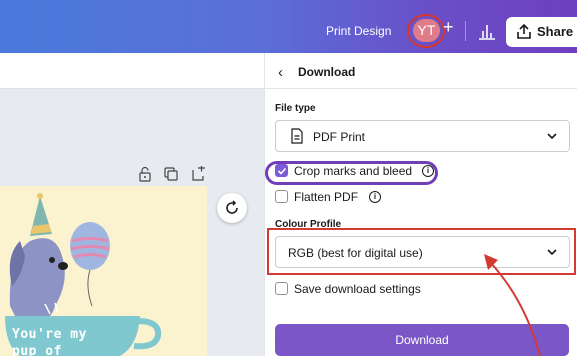 The image size is (577, 356). I want to click on divider, so click(465, 31).